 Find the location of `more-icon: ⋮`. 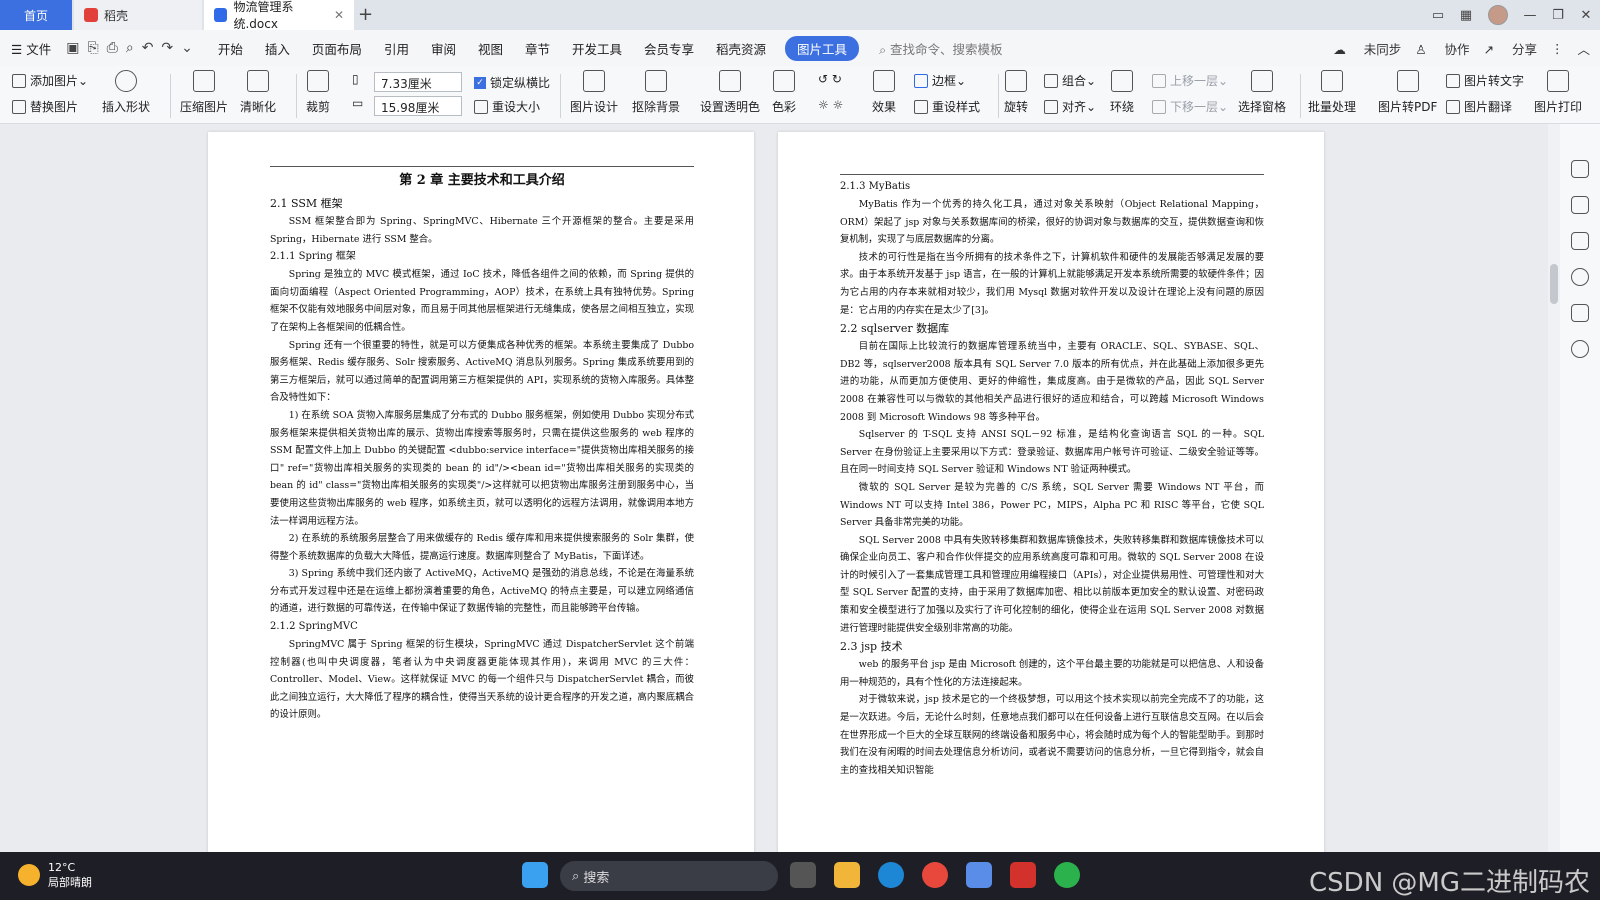

more-icon: ⋮ is located at coordinates (1557, 48).